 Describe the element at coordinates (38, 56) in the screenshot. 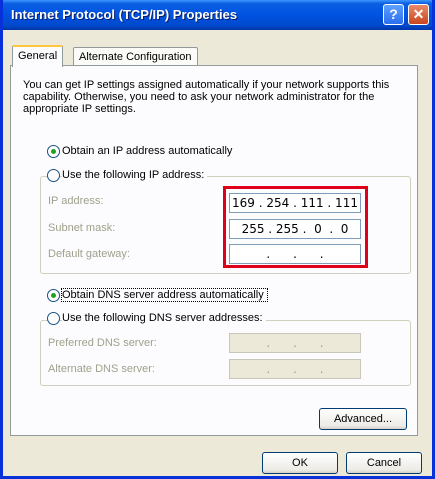

I see `tab-general: General` at that location.